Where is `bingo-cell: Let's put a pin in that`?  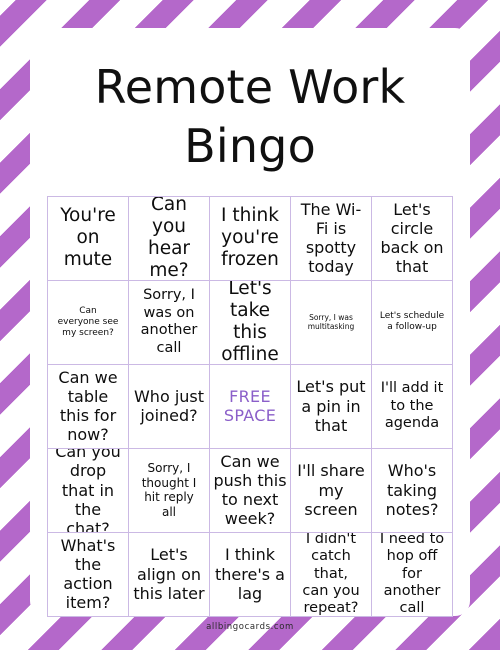 bingo-cell: Let's put a pin in that is located at coordinates (331, 406).